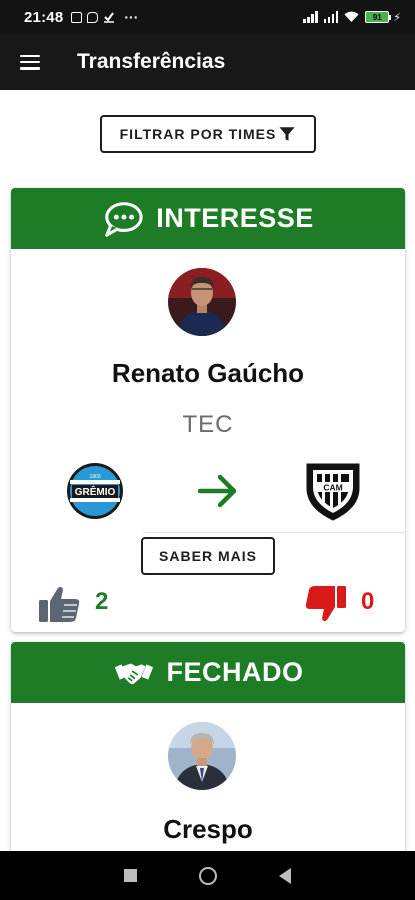  Describe the element at coordinates (44, 17) in the screenshot. I see `status-time: 21:48` at that location.